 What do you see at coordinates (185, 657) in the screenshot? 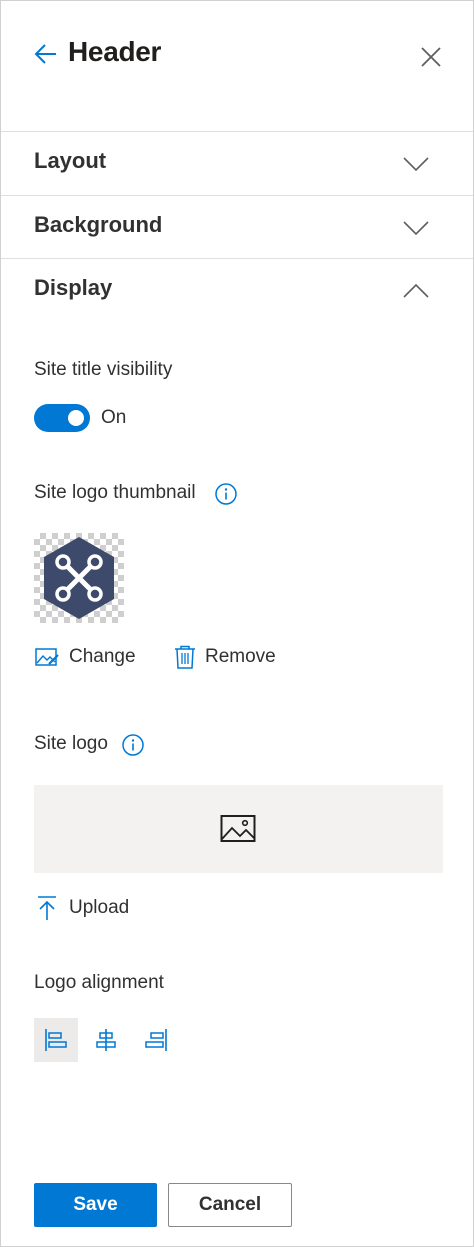
I see `trash-icon` at bounding box center [185, 657].